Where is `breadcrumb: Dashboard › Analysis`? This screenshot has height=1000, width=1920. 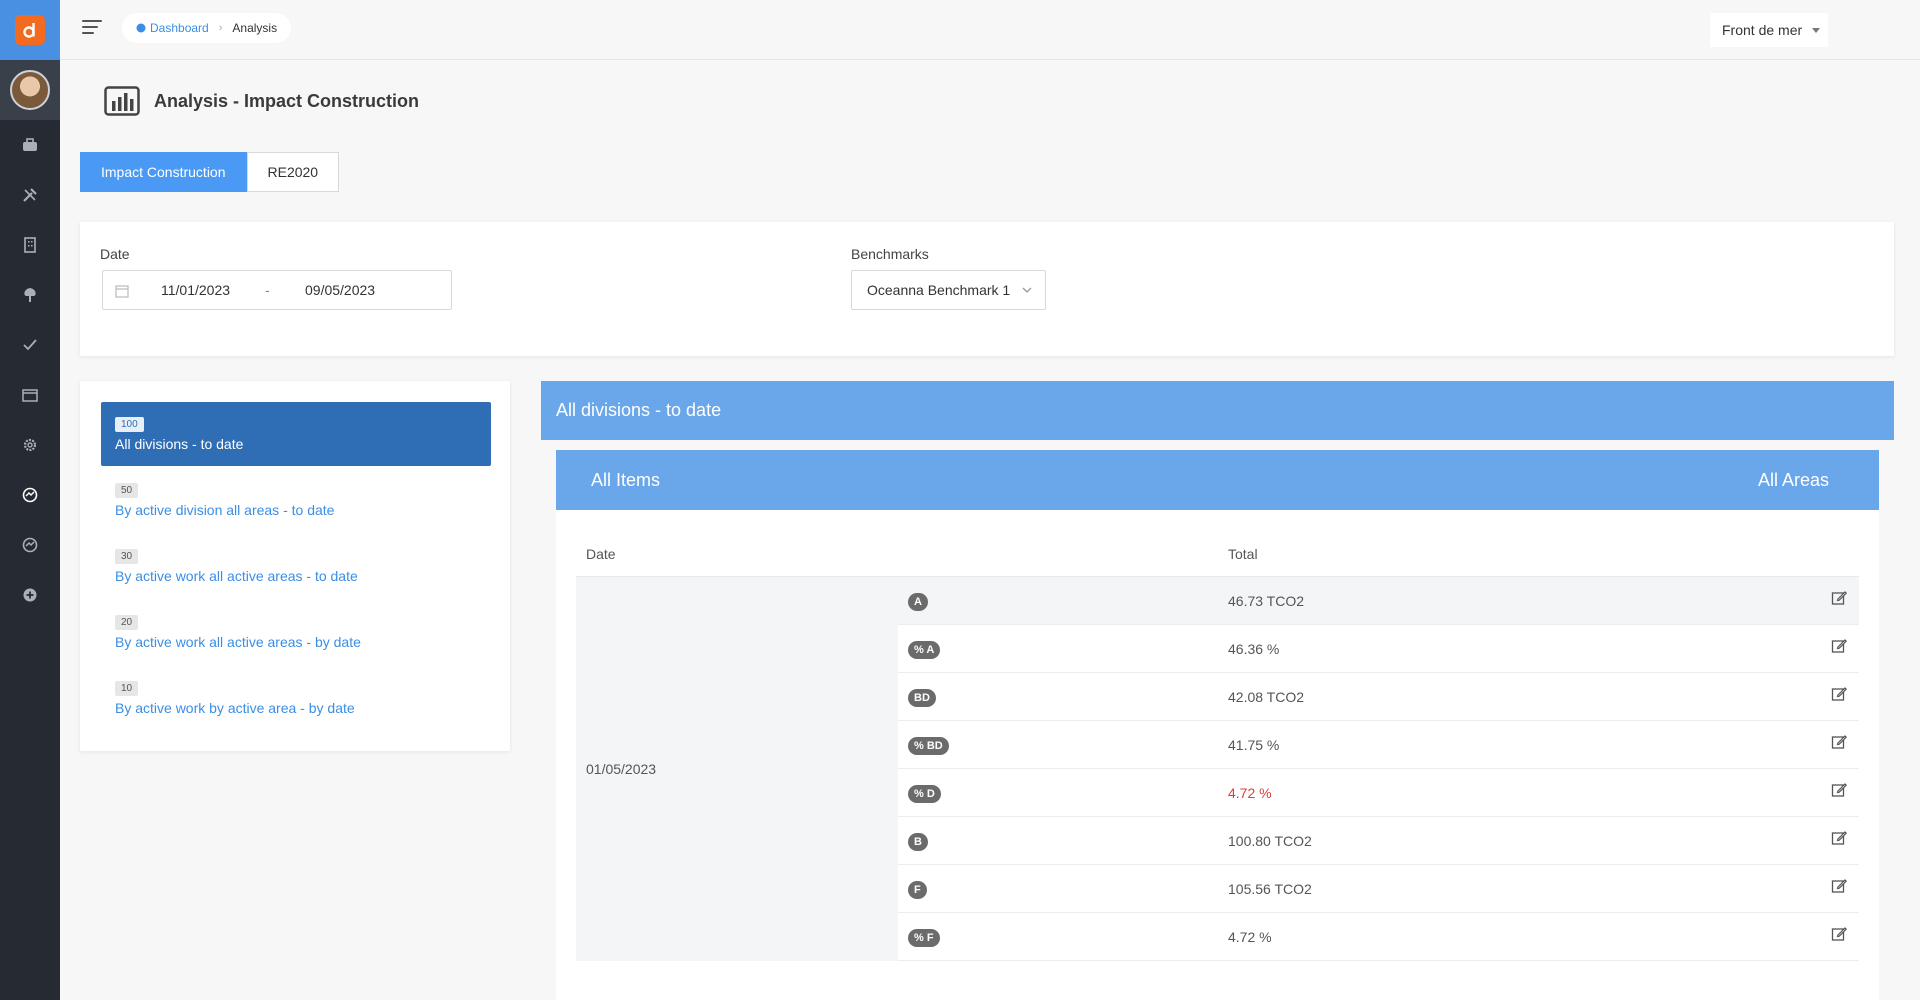 breadcrumb: Dashboard › Analysis is located at coordinates (207, 28).